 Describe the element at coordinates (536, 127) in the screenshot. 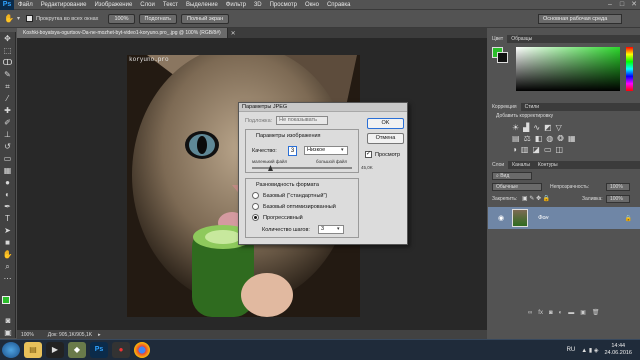

I see `curves-icon: ∿` at that location.